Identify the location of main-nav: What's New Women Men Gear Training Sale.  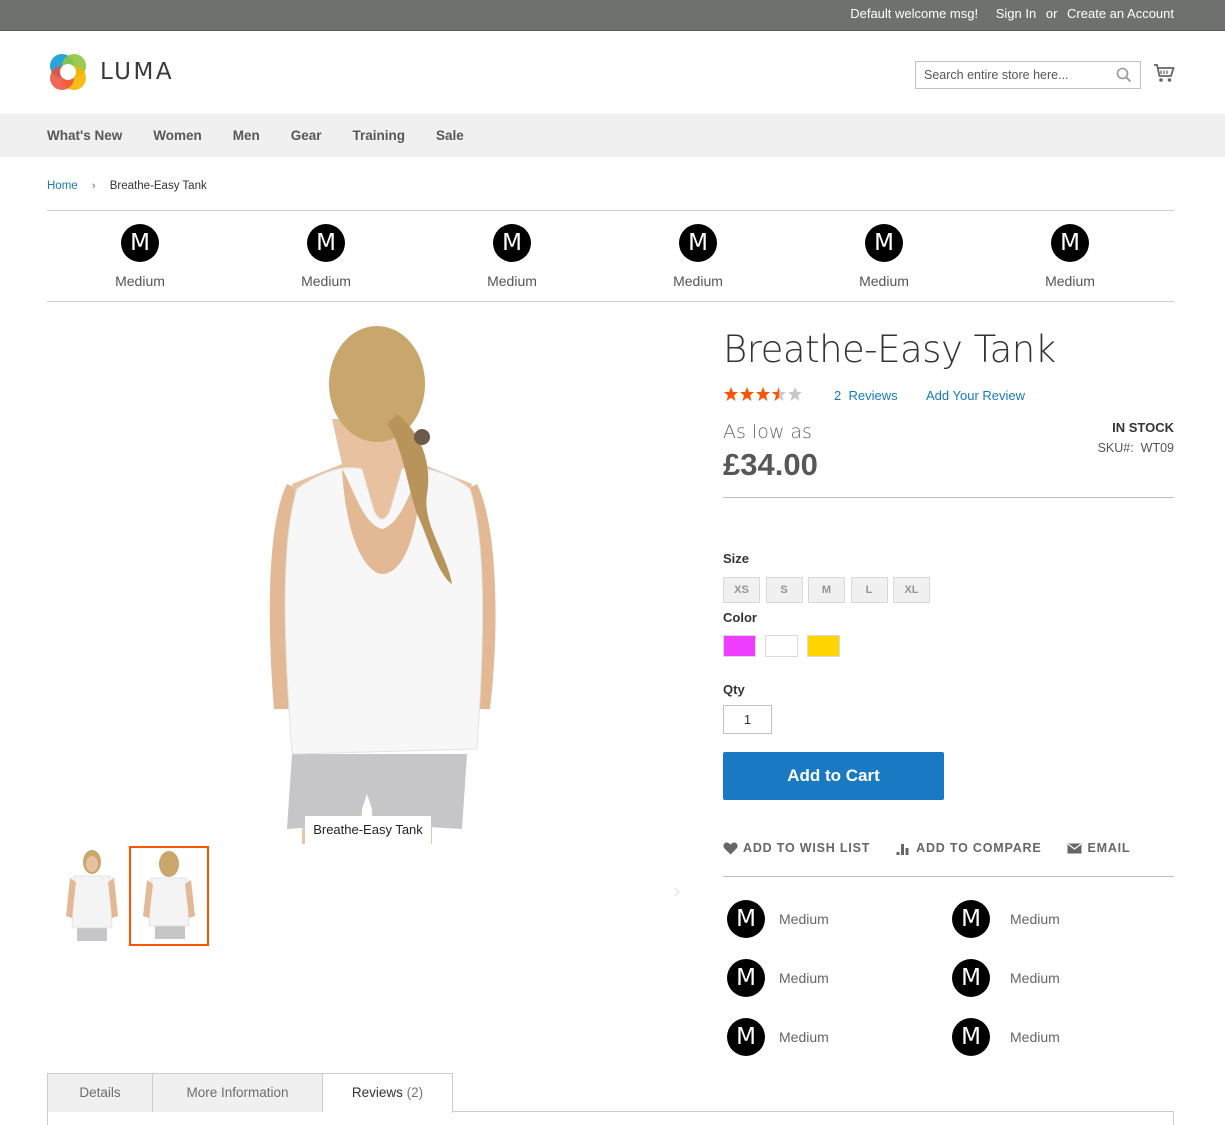
(612, 135).